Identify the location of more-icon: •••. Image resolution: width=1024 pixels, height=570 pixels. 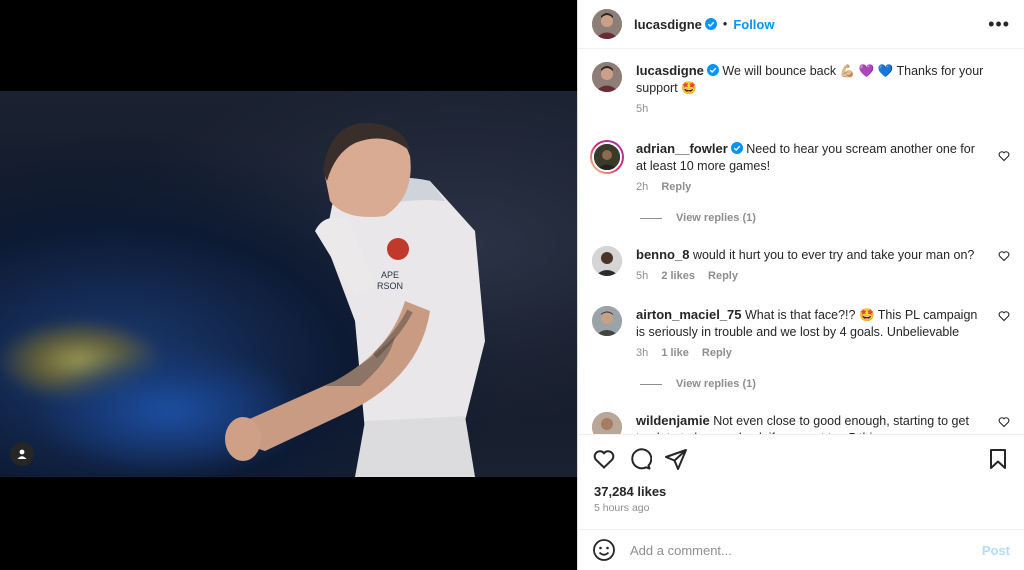
(999, 24).